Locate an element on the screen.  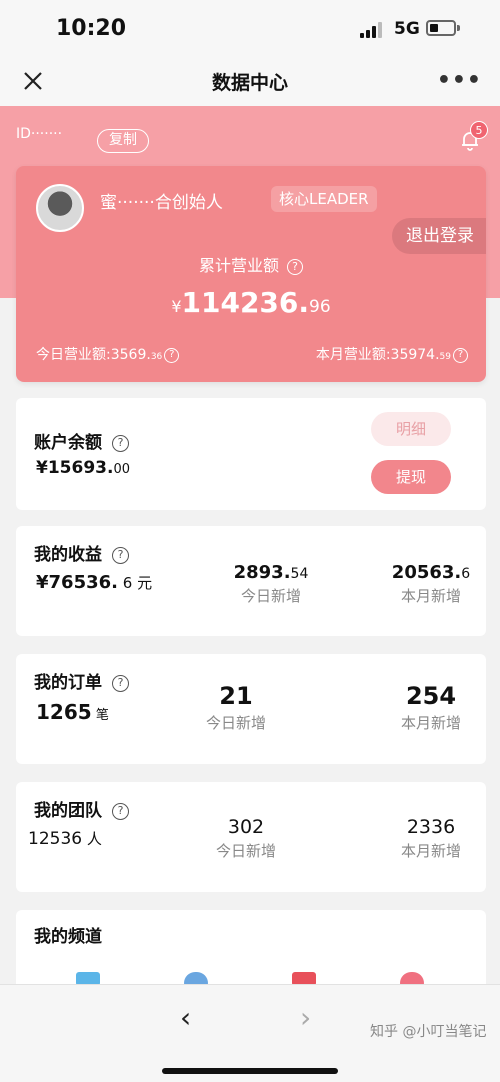
page-title: 数据中心 is located at coordinates (249, 83).